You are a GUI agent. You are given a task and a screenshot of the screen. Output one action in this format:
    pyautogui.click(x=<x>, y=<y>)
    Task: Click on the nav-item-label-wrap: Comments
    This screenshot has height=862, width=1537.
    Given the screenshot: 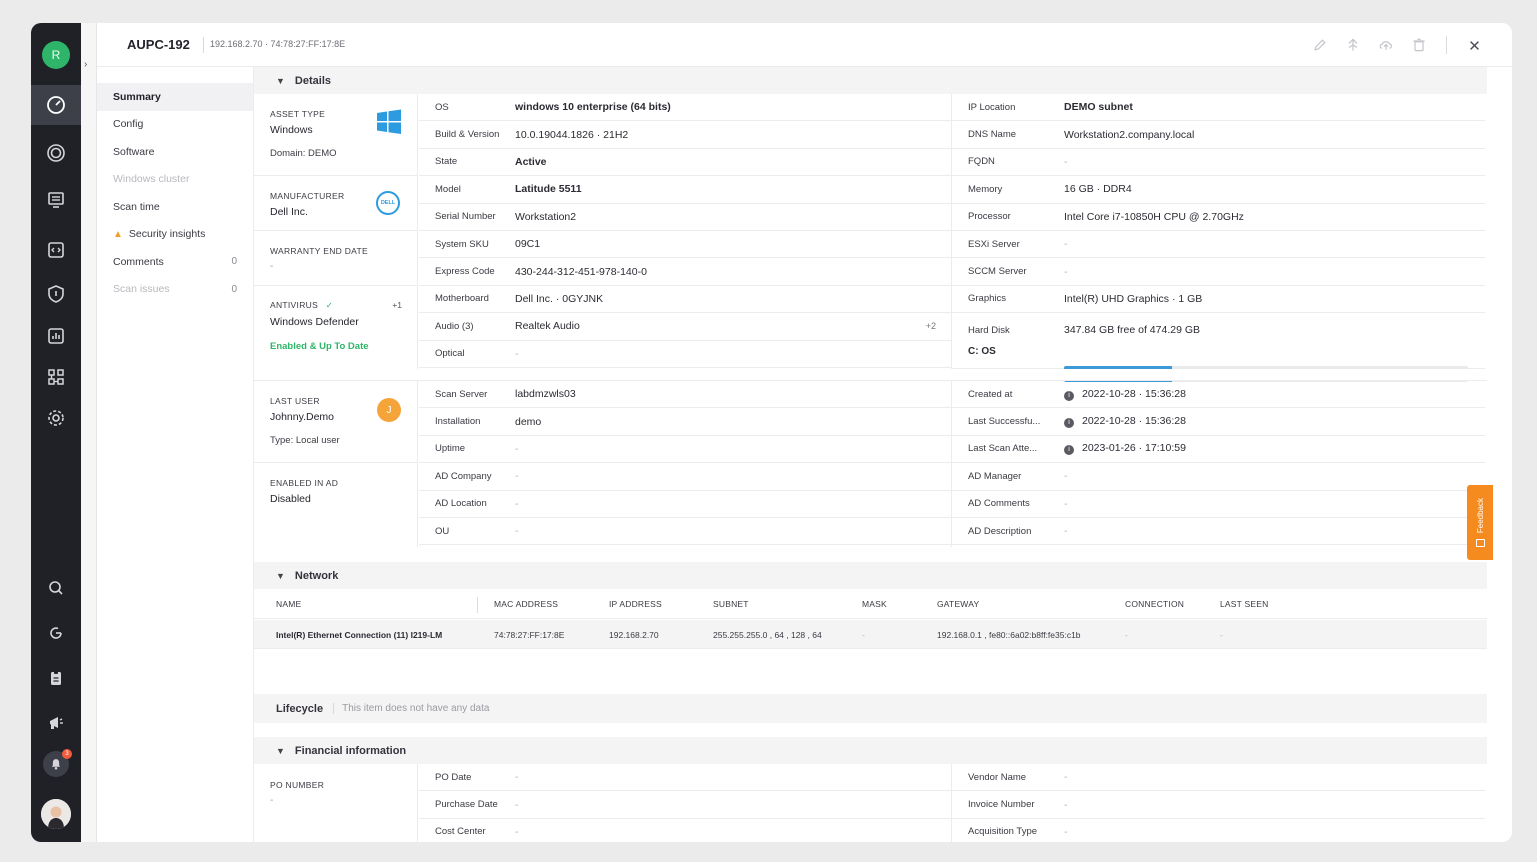 What is the action you would take?
    pyautogui.click(x=138, y=262)
    